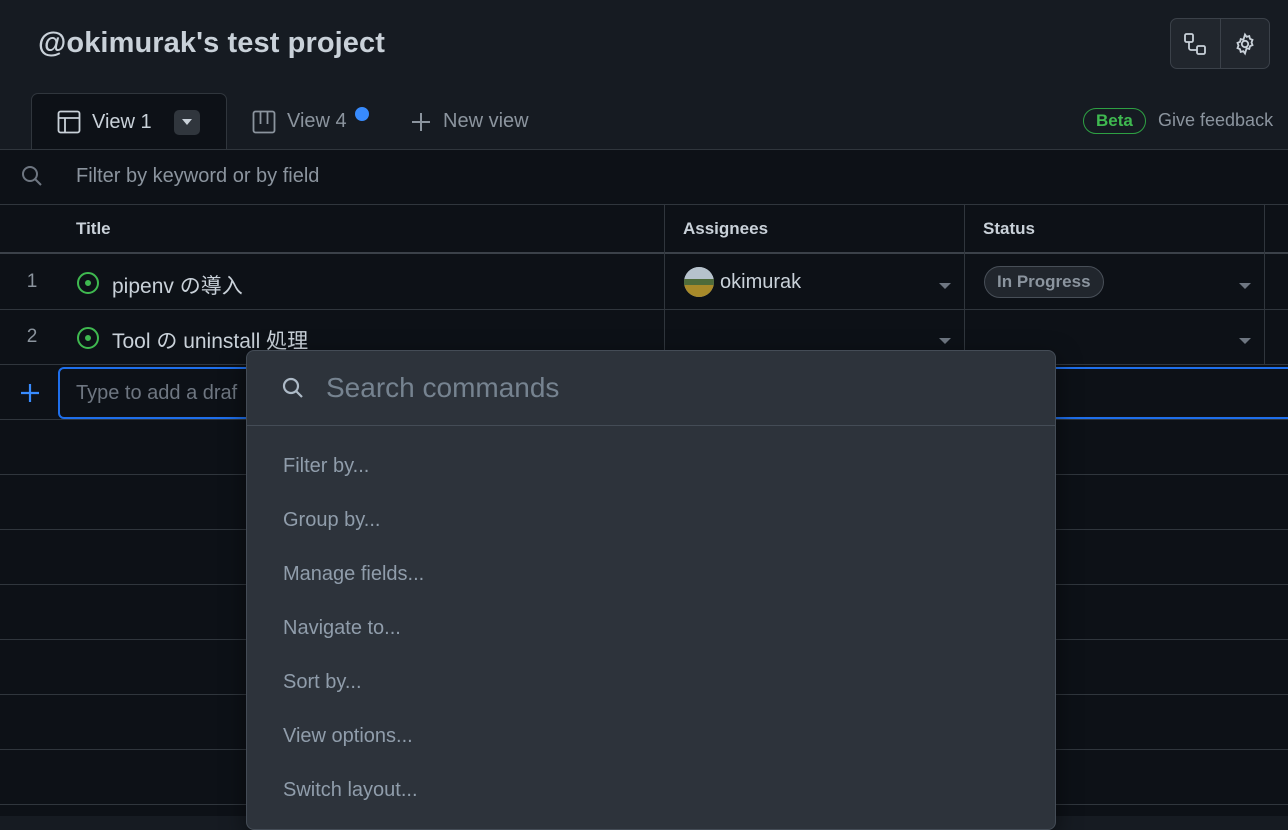 Image resolution: width=1288 pixels, height=830 pixels. What do you see at coordinates (644, 229) in the screenshot?
I see `table-header: Title Assignees Status` at bounding box center [644, 229].